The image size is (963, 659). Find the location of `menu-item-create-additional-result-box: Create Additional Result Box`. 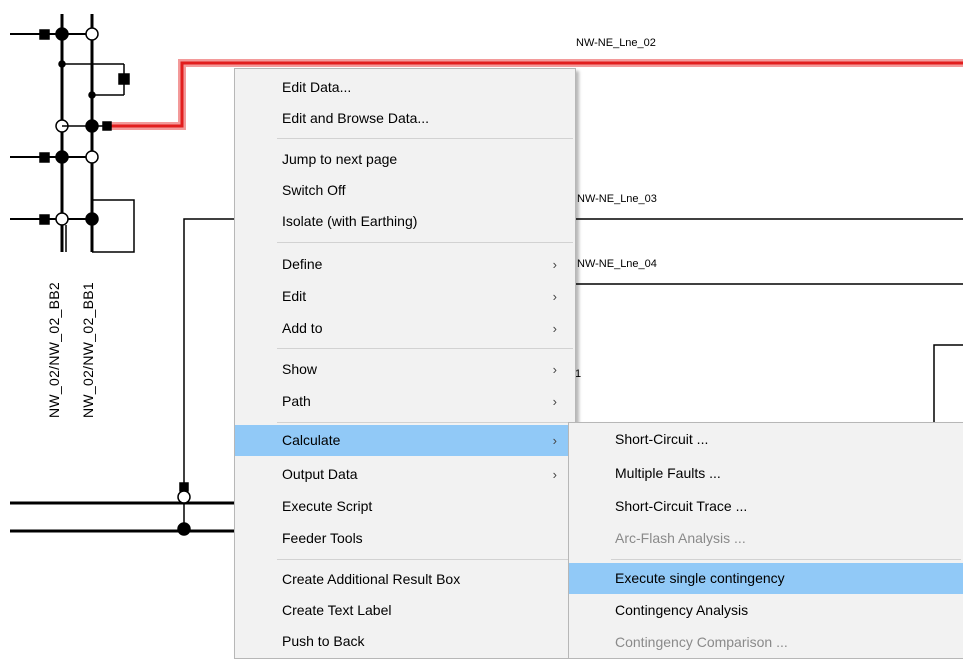

menu-item-create-additional-result-box: Create Additional Result Box is located at coordinates (405, 579).